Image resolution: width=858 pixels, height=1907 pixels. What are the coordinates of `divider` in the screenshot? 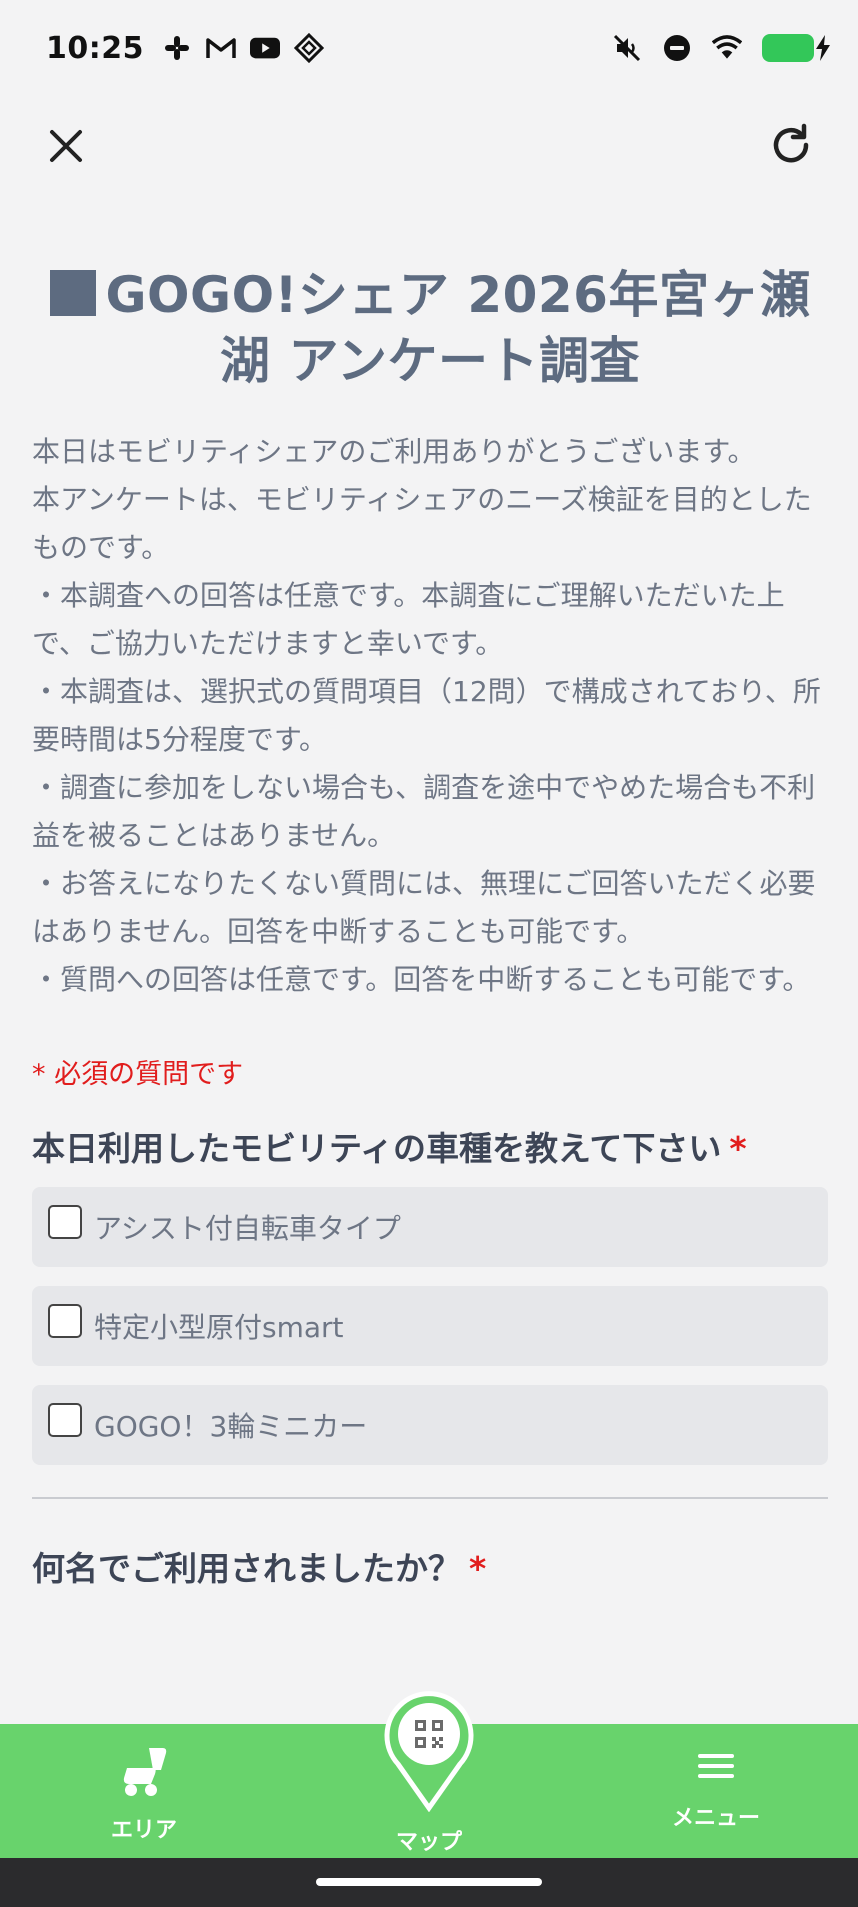 It's located at (430, 1498).